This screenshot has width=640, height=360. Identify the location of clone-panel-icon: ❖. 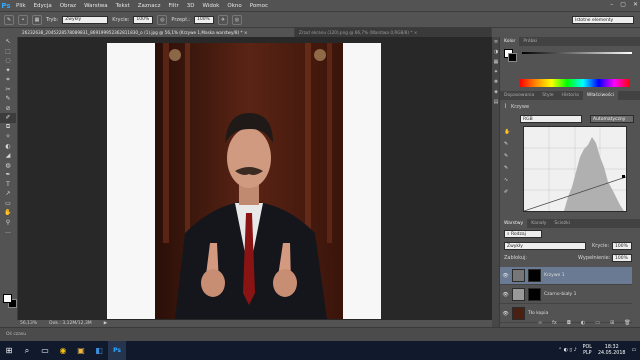
(496, 82).